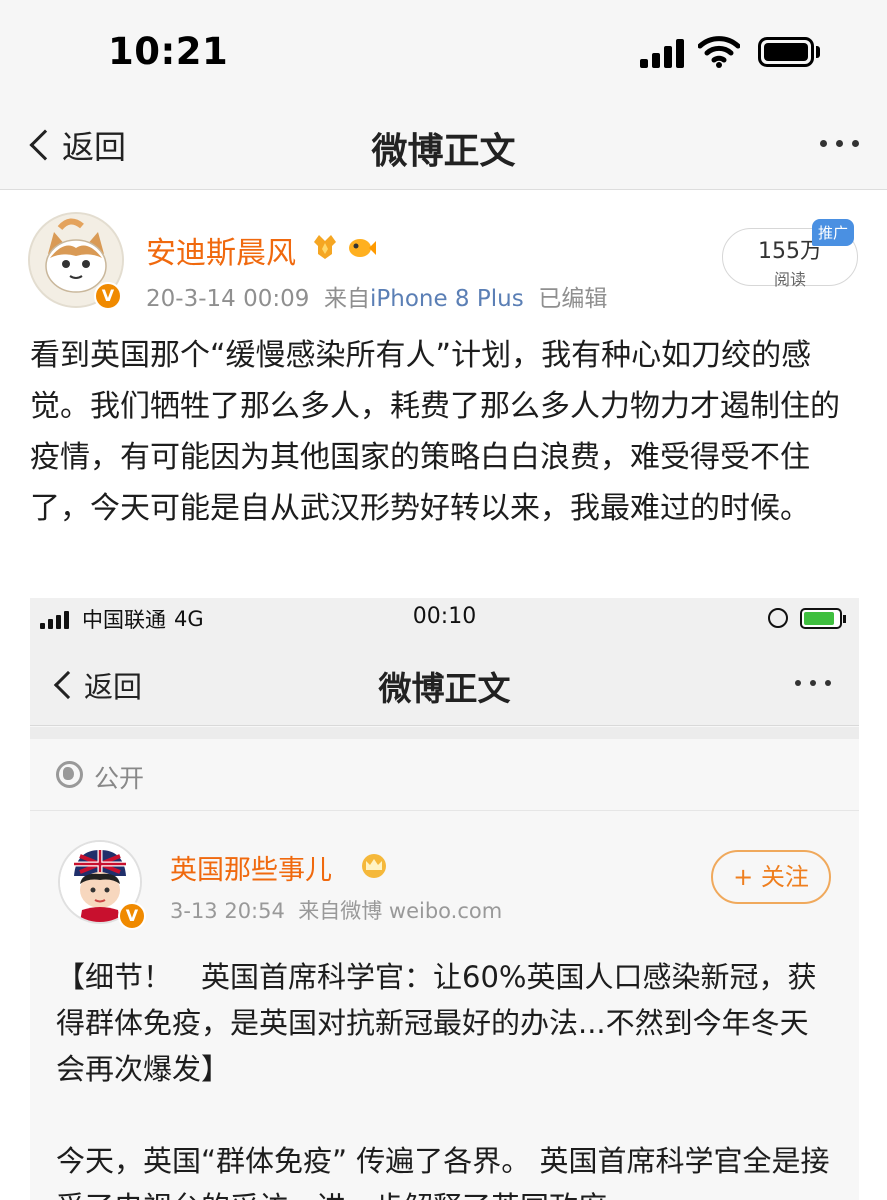 The image size is (887, 1200). Describe the element at coordinates (346, 299) in the screenshot. I see `source-prefix: 来自` at that location.